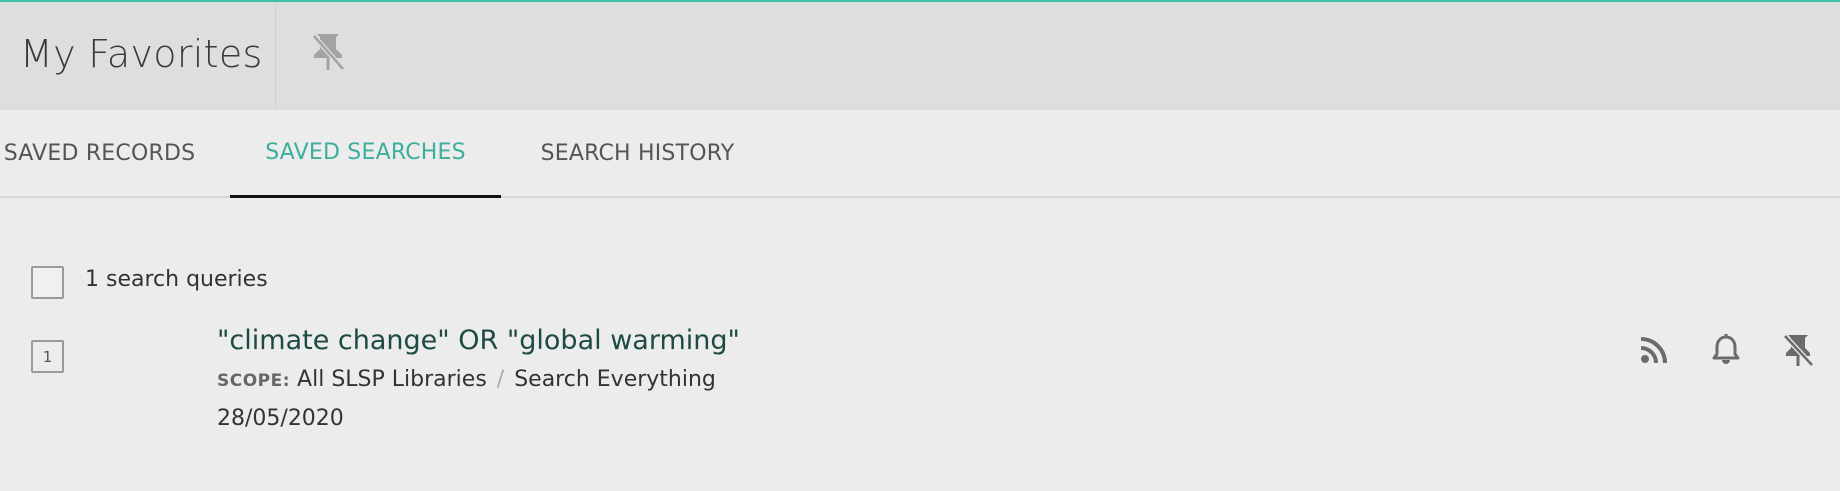  I want to click on tab-saved-searches: SAVED SEARCHES, so click(365, 154).